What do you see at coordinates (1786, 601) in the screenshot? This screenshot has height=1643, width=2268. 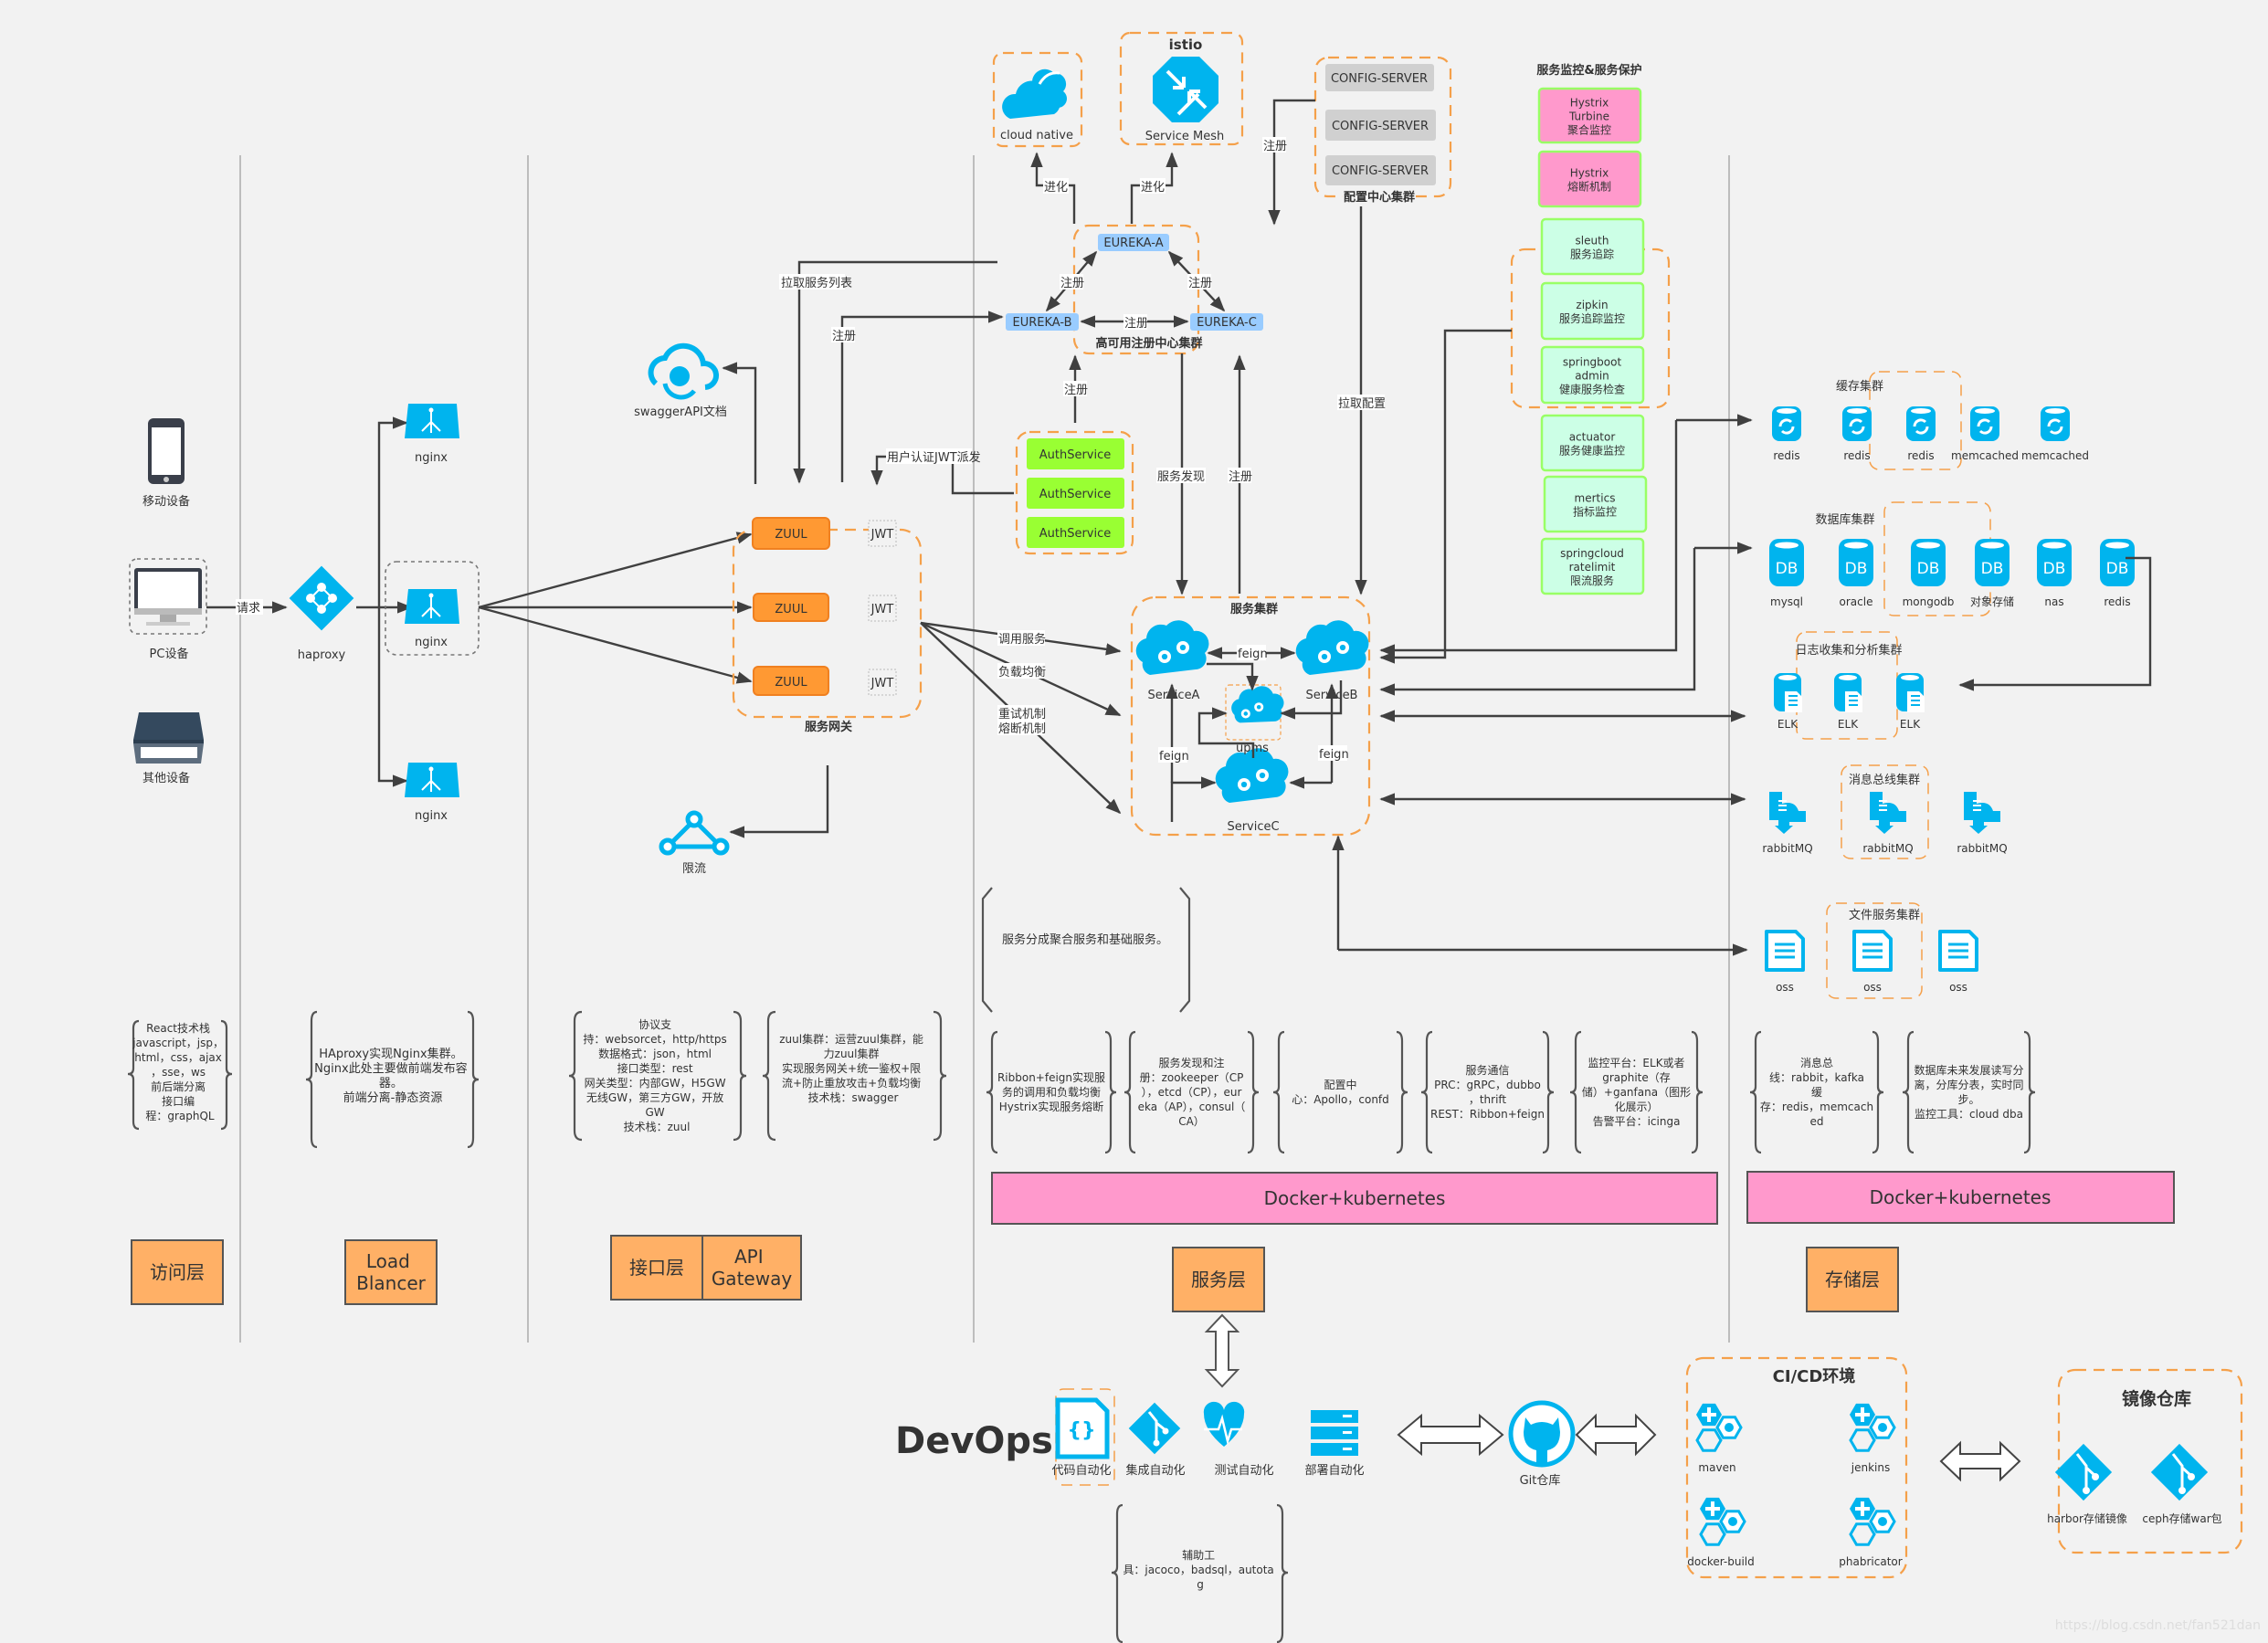 I see `svg-text: mysql` at bounding box center [1786, 601].